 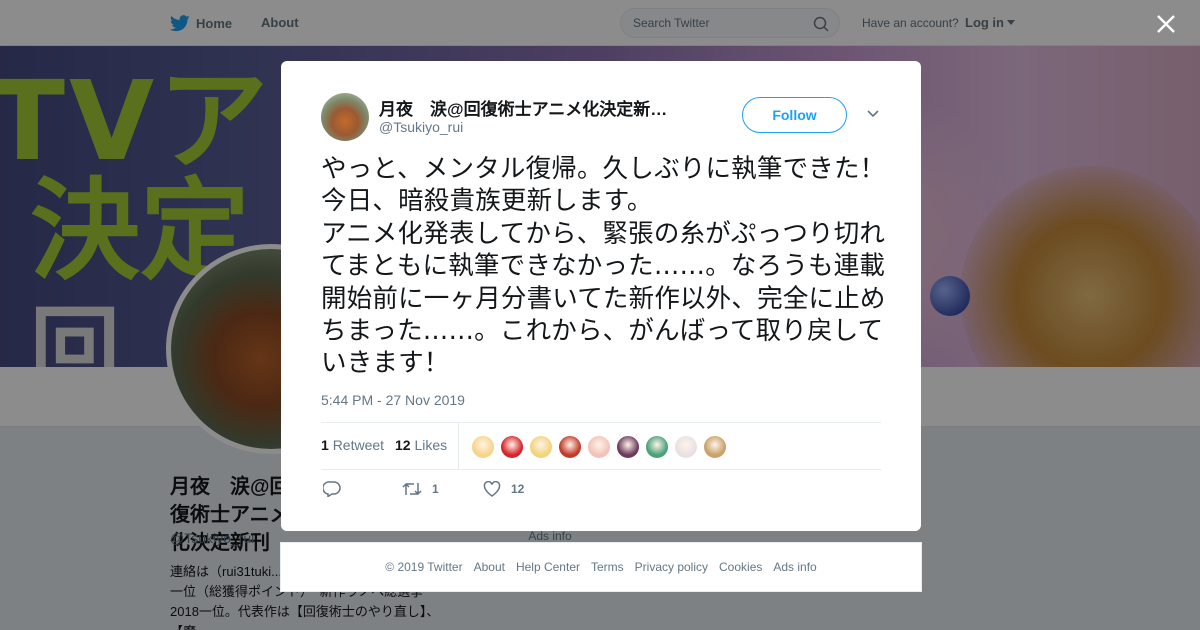 I want to click on tweet-timestamp: 5:44 PM - 27 Nov 2019, so click(x=393, y=400).